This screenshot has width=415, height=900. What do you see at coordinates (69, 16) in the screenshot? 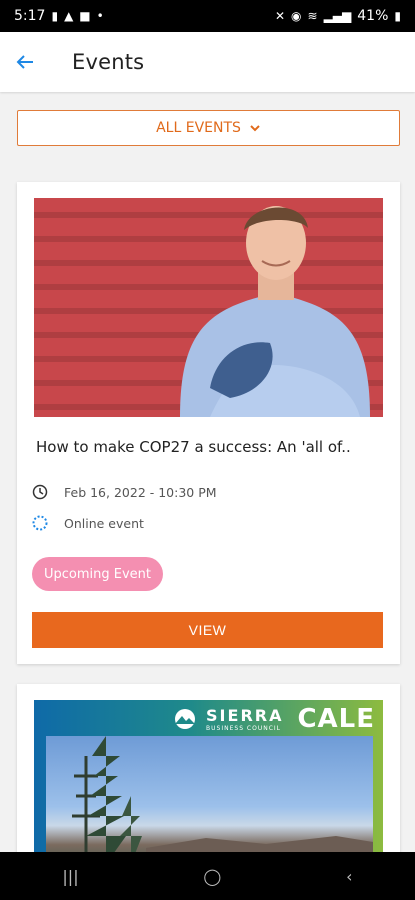
I see `notification-icon: ▲` at bounding box center [69, 16].